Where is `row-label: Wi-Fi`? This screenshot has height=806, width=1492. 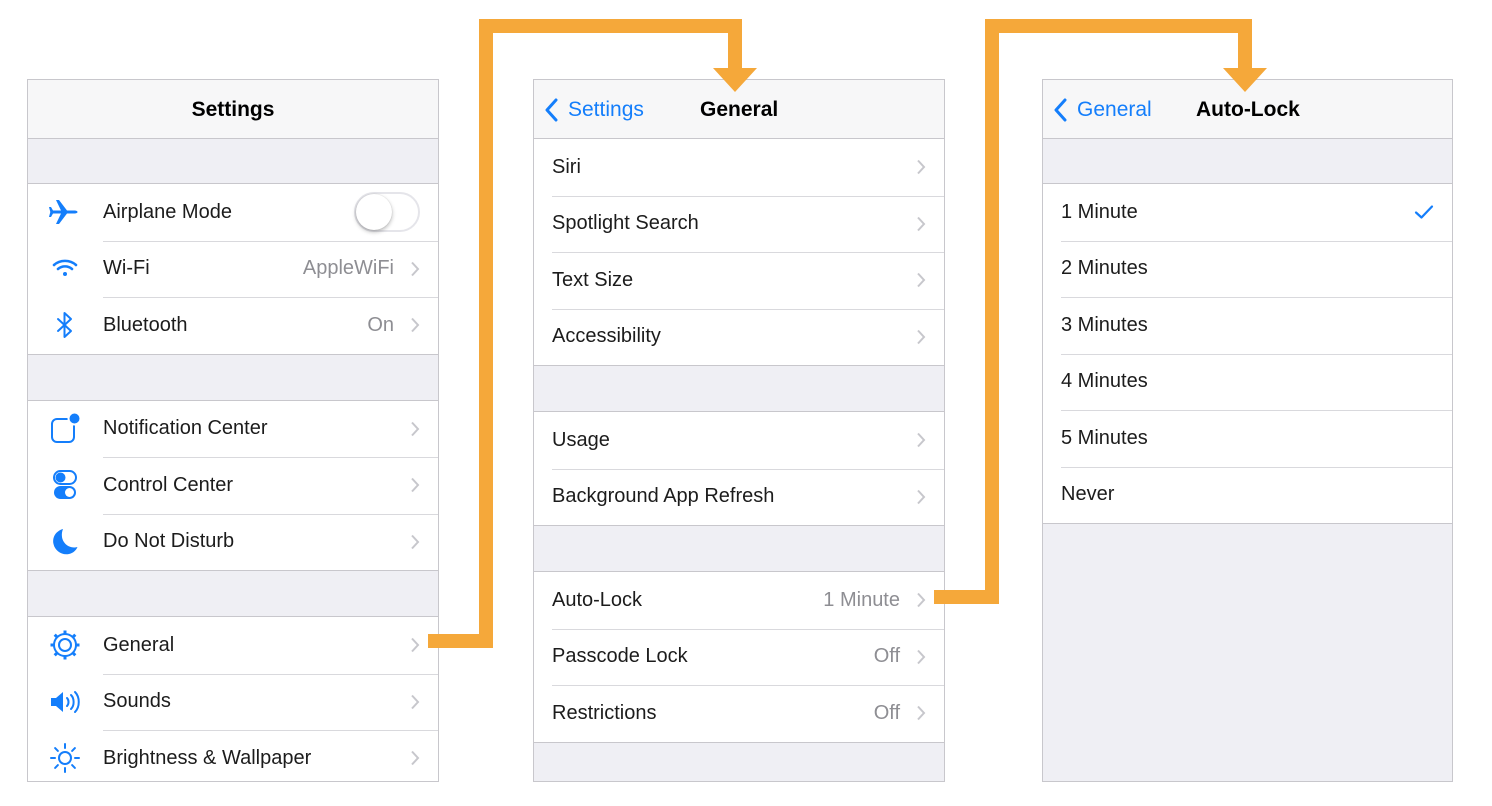 row-label: Wi-Fi is located at coordinates (126, 268).